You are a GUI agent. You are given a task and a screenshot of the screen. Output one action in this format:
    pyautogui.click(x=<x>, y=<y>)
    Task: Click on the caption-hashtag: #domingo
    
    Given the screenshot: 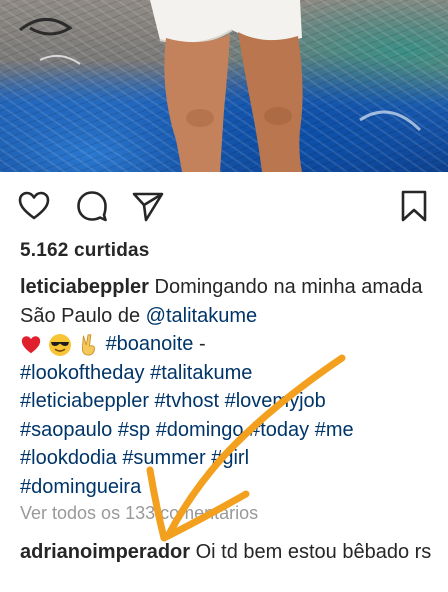 What is the action you would take?
    pyautogui.click(x=200, y=430)
    